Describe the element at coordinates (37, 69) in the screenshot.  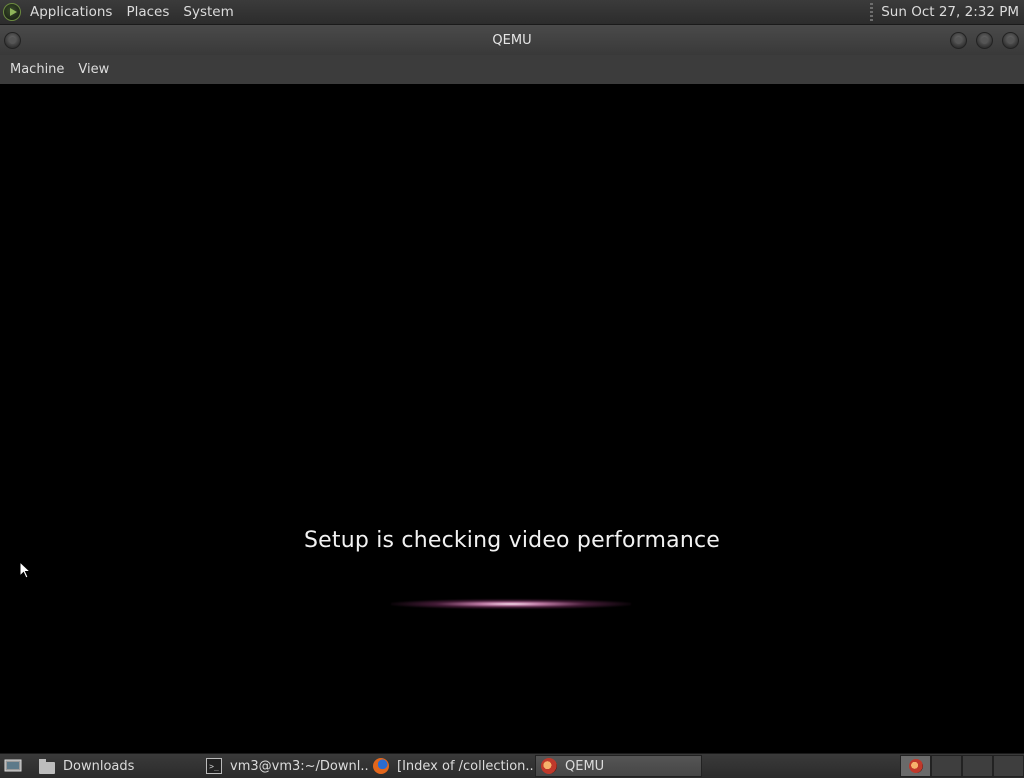
I see `machine-menu: Machine` at that location.